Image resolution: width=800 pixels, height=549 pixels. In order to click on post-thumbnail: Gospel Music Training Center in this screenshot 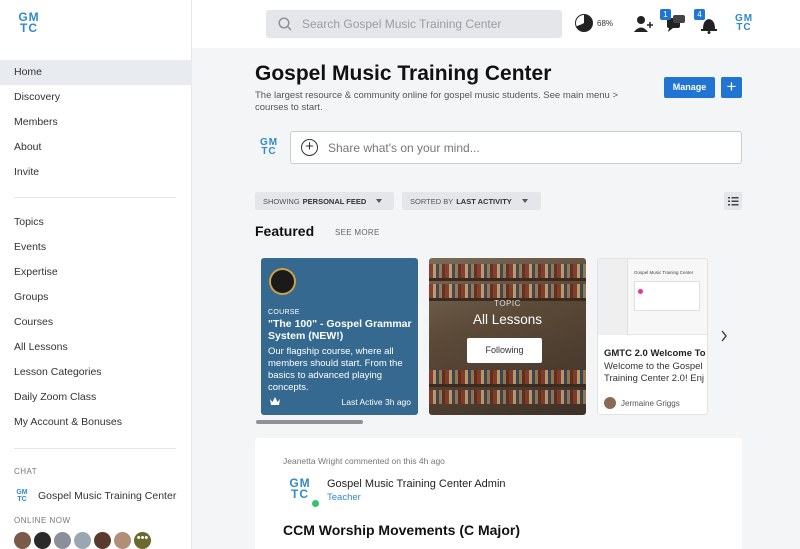, I will do `click(652, 297)`.